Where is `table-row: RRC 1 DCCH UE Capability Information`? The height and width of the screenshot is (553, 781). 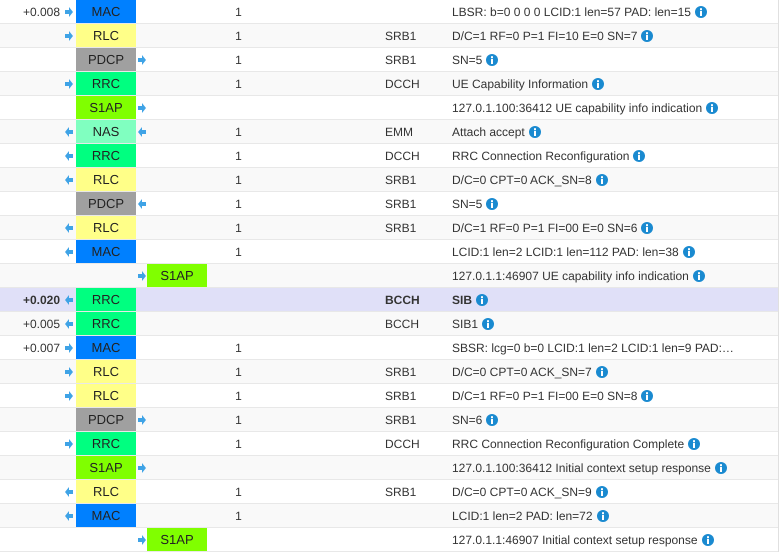 table-row: RRC 1 DCCH UE Capability Information is located at coordinates (389, 84).